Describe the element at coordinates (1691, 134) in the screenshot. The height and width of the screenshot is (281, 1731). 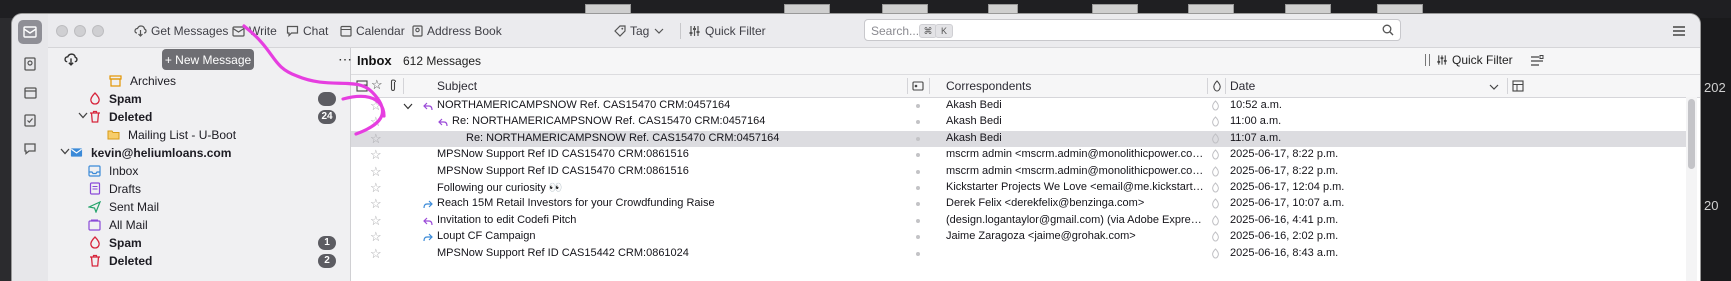
I see `scrollbar-thumb` at that location.